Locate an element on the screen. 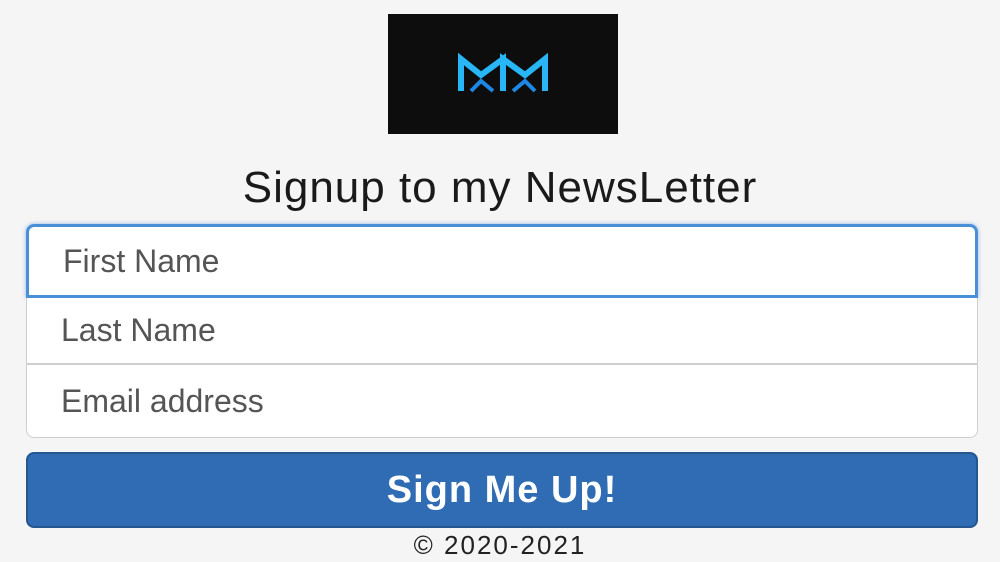 This screenshot has height=562, width=1000. page-title: Signup to my NewsLetter is located at coordinates (500, 187).